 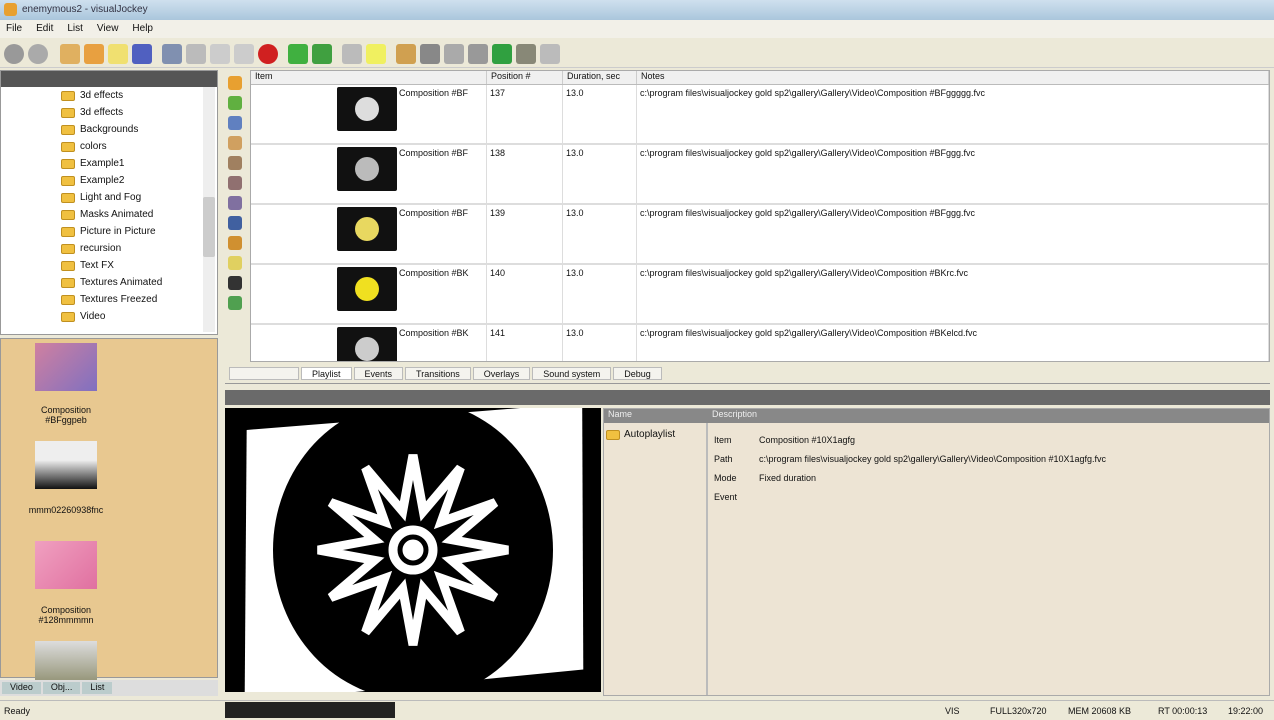 What do you see at coordinates (526, 54) in the screenshot?
I see `export-icon` at bounding box center [526, 54].